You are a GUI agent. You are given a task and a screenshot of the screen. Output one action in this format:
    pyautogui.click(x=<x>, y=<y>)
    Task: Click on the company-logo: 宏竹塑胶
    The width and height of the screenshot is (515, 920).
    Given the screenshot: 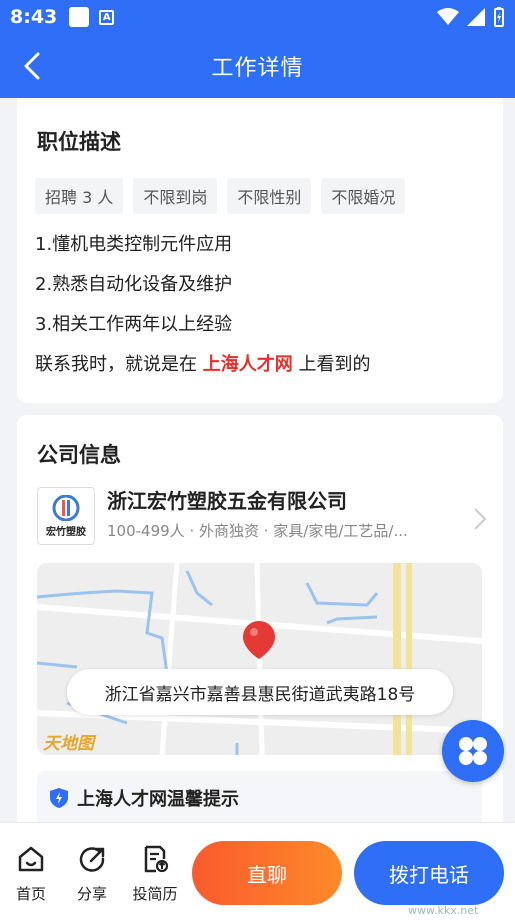 What is the action you would take?
    pyautogui.click(x=66, y=516)
    